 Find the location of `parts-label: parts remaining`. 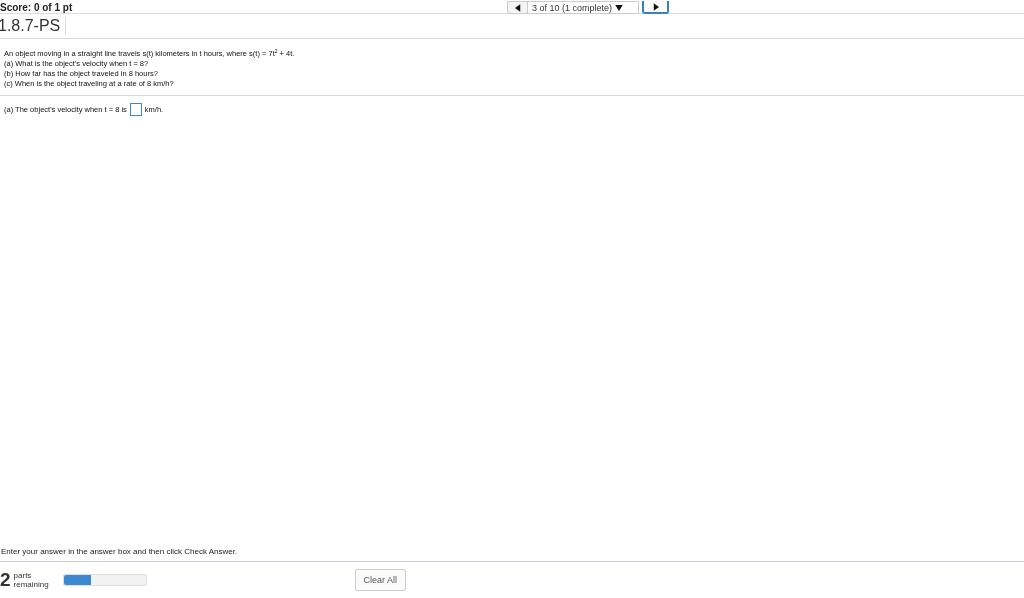

parts-label: parts remaining is located at coordinates (31, 580).